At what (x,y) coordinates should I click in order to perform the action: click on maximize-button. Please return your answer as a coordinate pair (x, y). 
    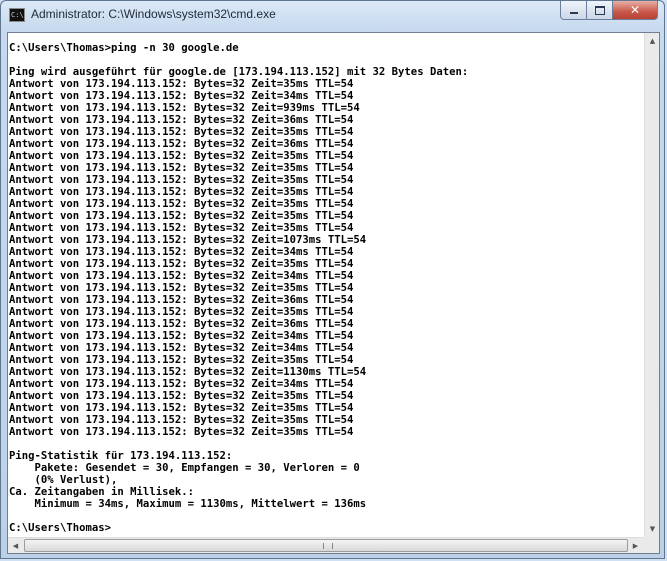
    Looking at the image, I should click on (600, 10).